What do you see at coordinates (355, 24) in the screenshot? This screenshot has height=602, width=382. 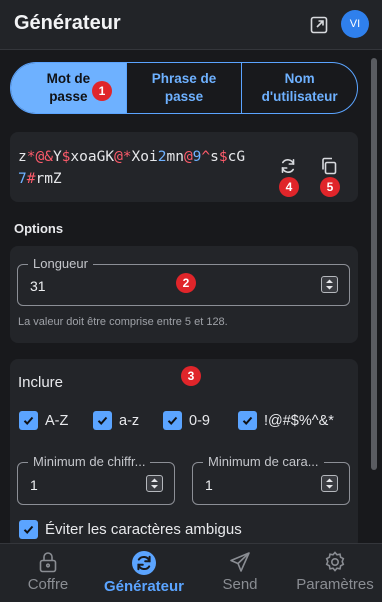 I see `avatar: VI` at bounding box center [355, 24].